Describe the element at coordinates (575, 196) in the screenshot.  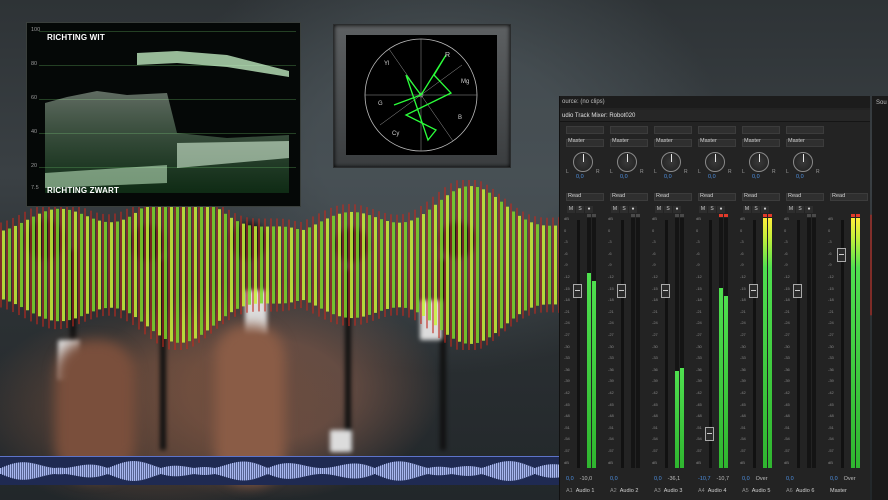
I see `automation-mode-label: Read` at that location.